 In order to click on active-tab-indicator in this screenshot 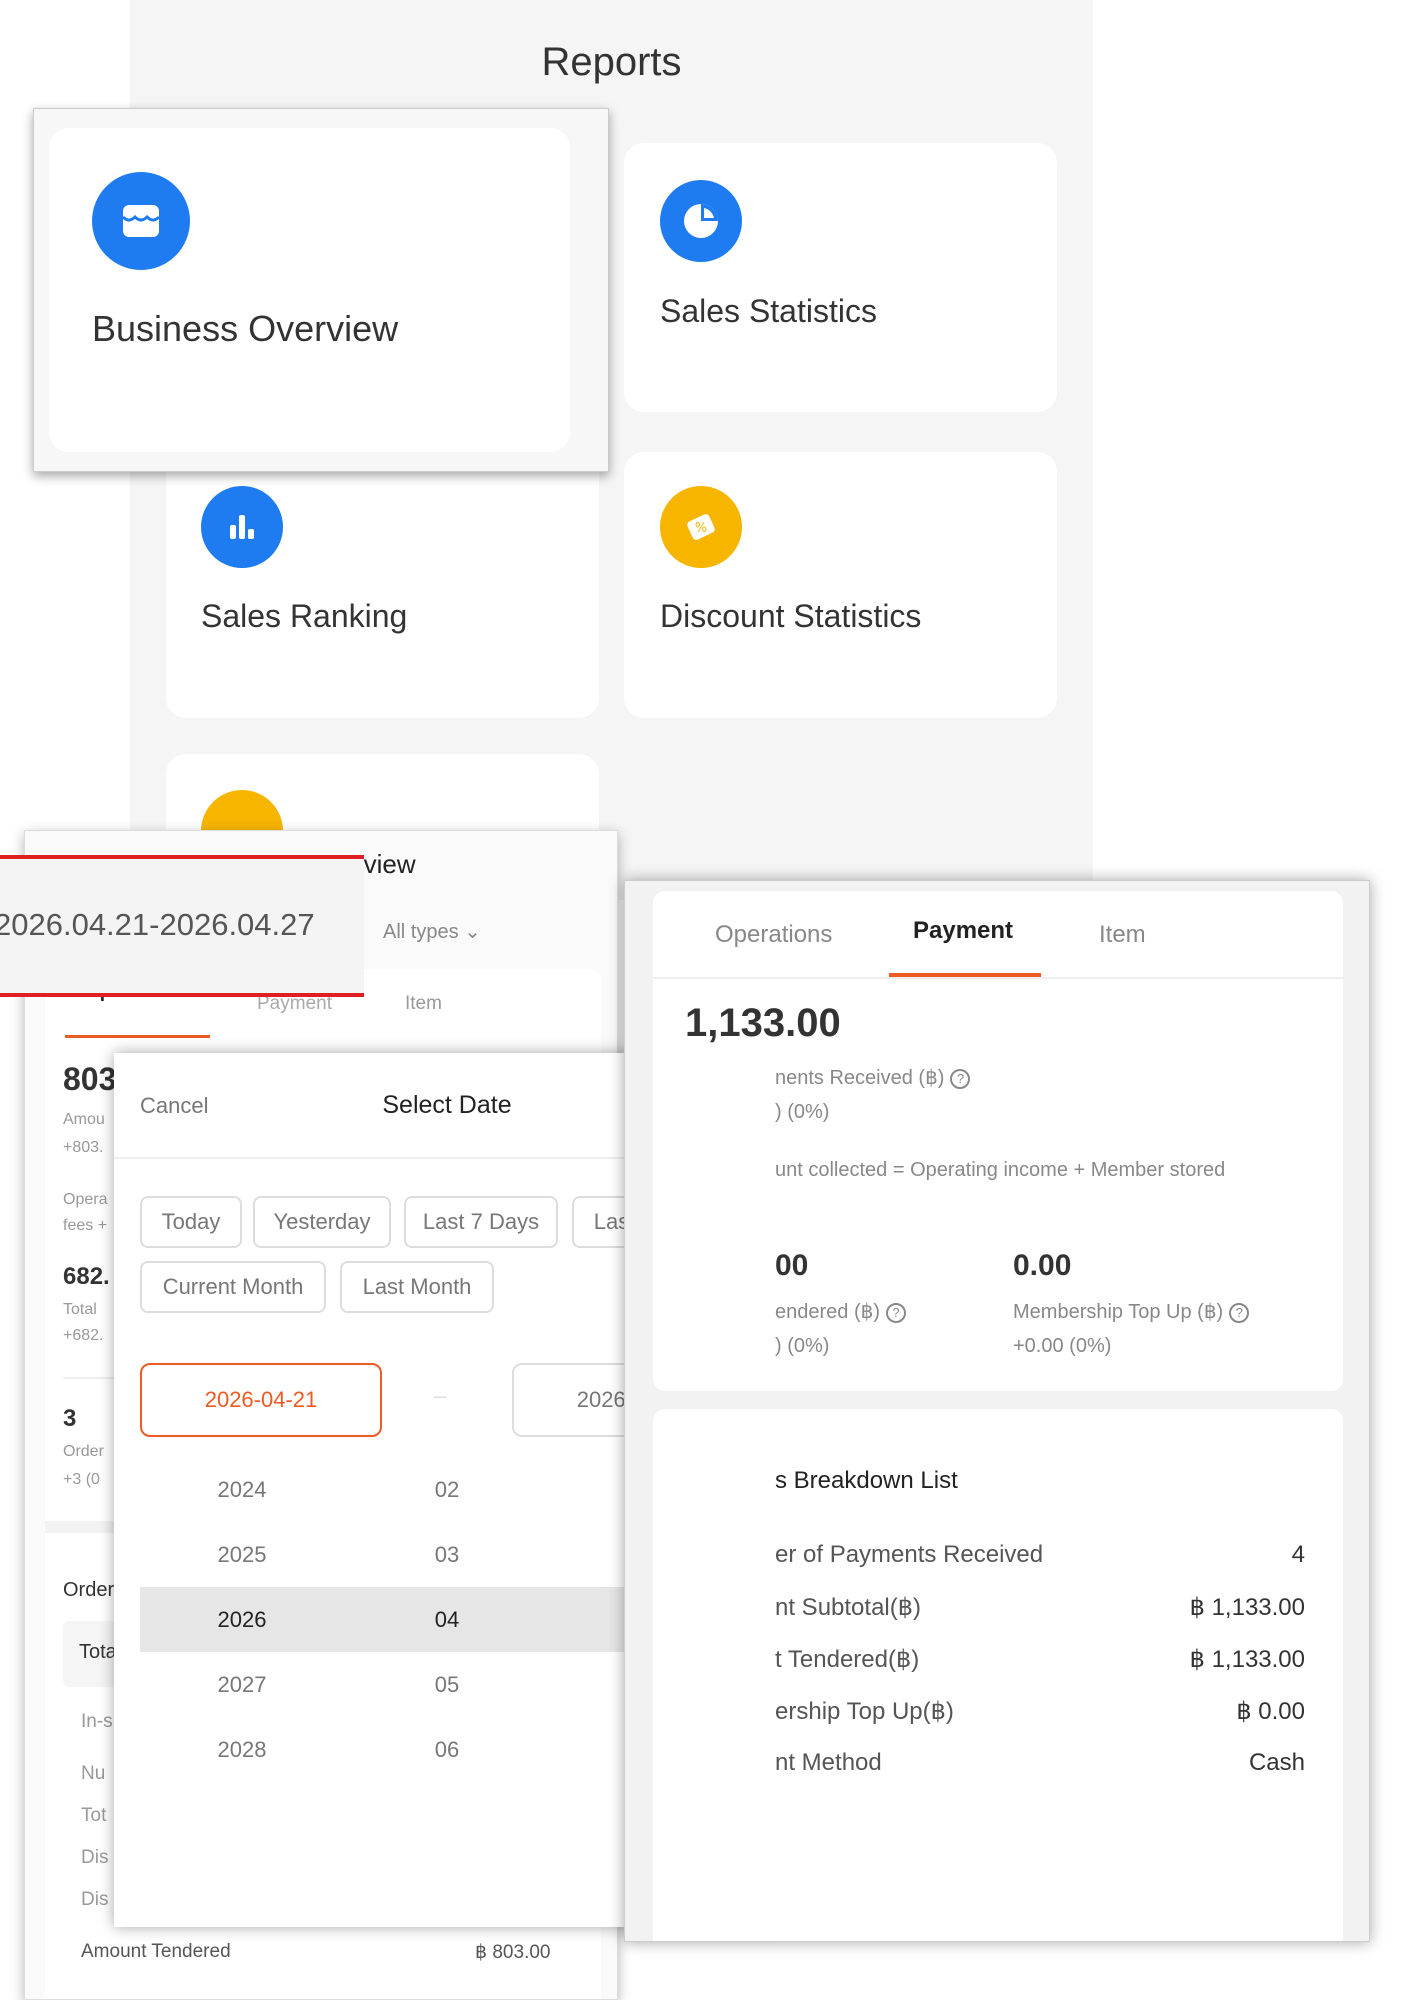, I will do `click(137, 1036)`.